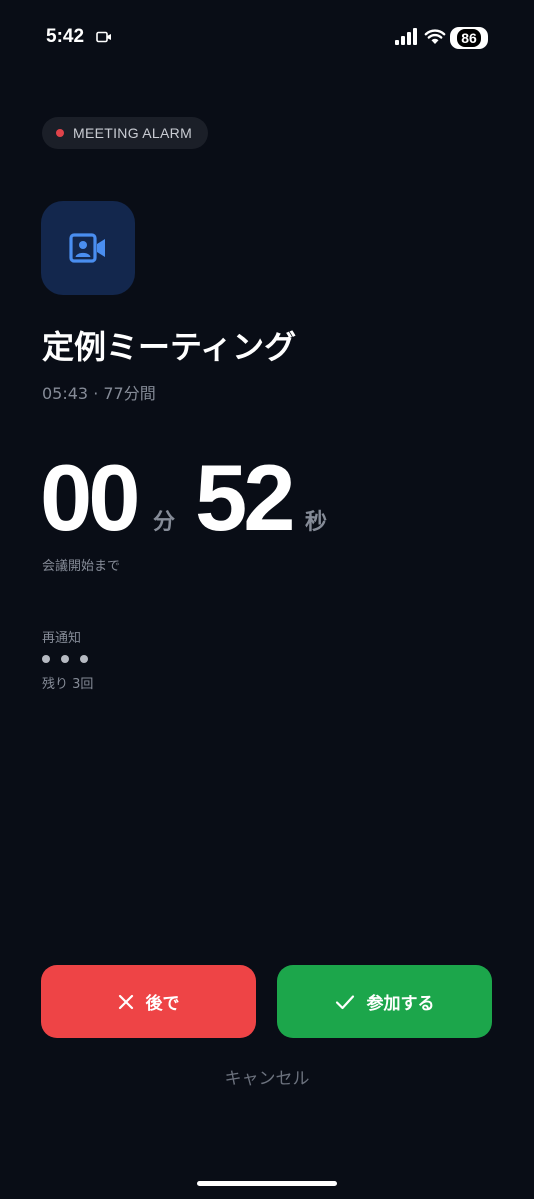  I want to click on badge-label: MEETING ALARM, so click(133, 133).